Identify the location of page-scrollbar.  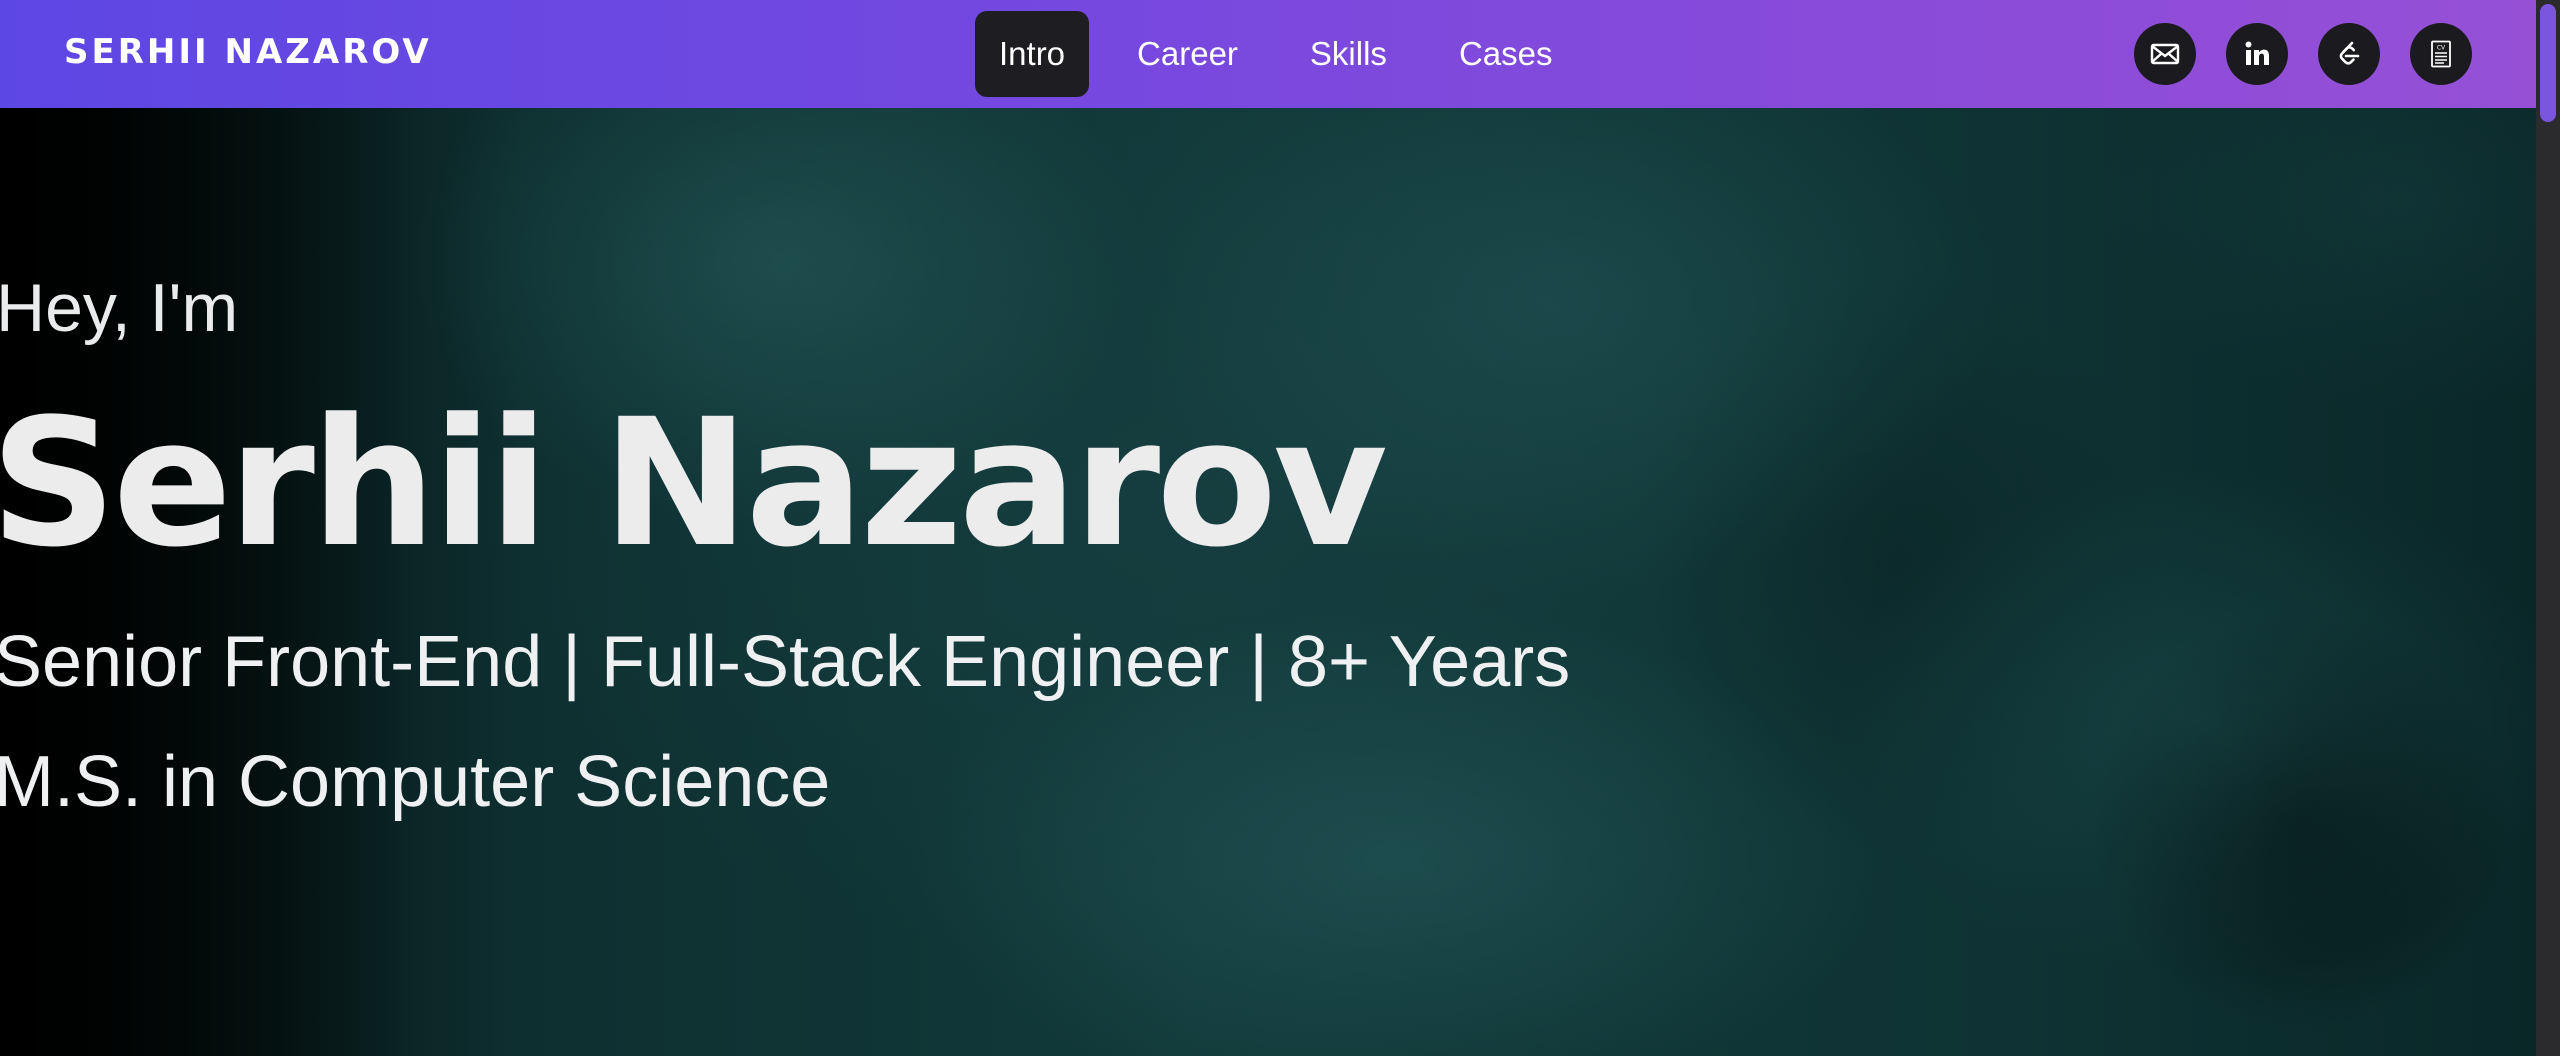
(2548, 528).